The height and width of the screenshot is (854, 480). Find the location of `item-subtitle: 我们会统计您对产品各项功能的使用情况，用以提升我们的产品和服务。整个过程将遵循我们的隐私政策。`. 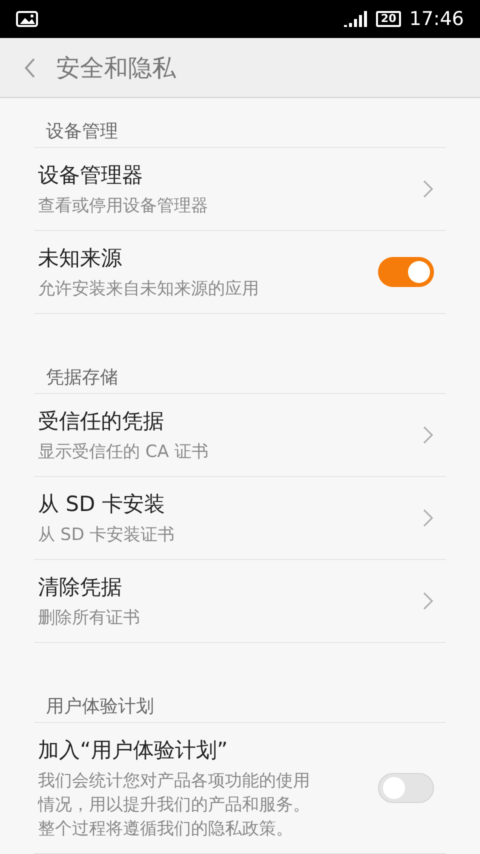

item-subtitle: 我们会统计您对产品各项功能的使用情况，用以提升我们的产品和服务。整个过程将遵循我们的隐私政策。 is located at coordinates (174, 805).